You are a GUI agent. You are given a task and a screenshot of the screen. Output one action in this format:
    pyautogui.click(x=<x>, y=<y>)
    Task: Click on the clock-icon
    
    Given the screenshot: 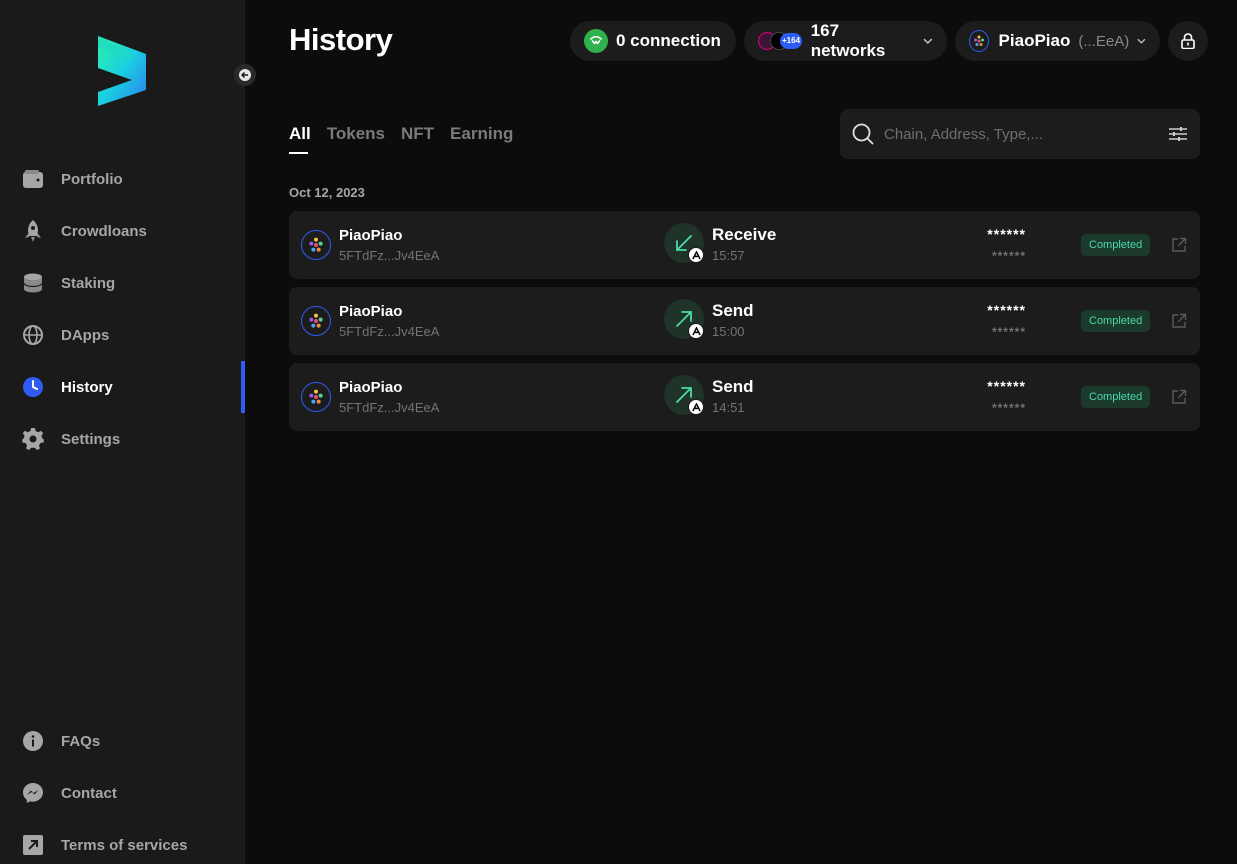 What is the action you would take?
    pyautogui.click(x=33, y=387)
    